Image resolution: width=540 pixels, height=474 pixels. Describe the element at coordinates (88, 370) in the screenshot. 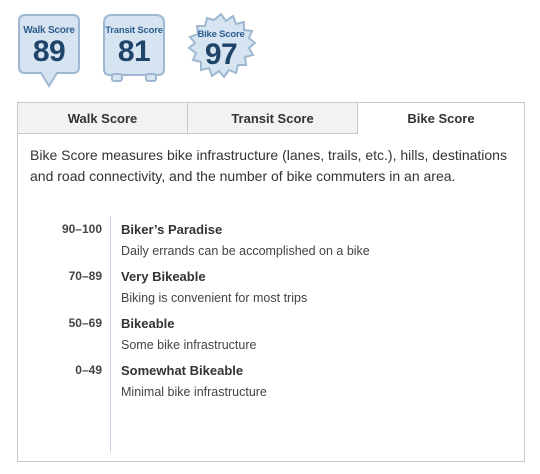

I see `range-value: 0–49` at that location.